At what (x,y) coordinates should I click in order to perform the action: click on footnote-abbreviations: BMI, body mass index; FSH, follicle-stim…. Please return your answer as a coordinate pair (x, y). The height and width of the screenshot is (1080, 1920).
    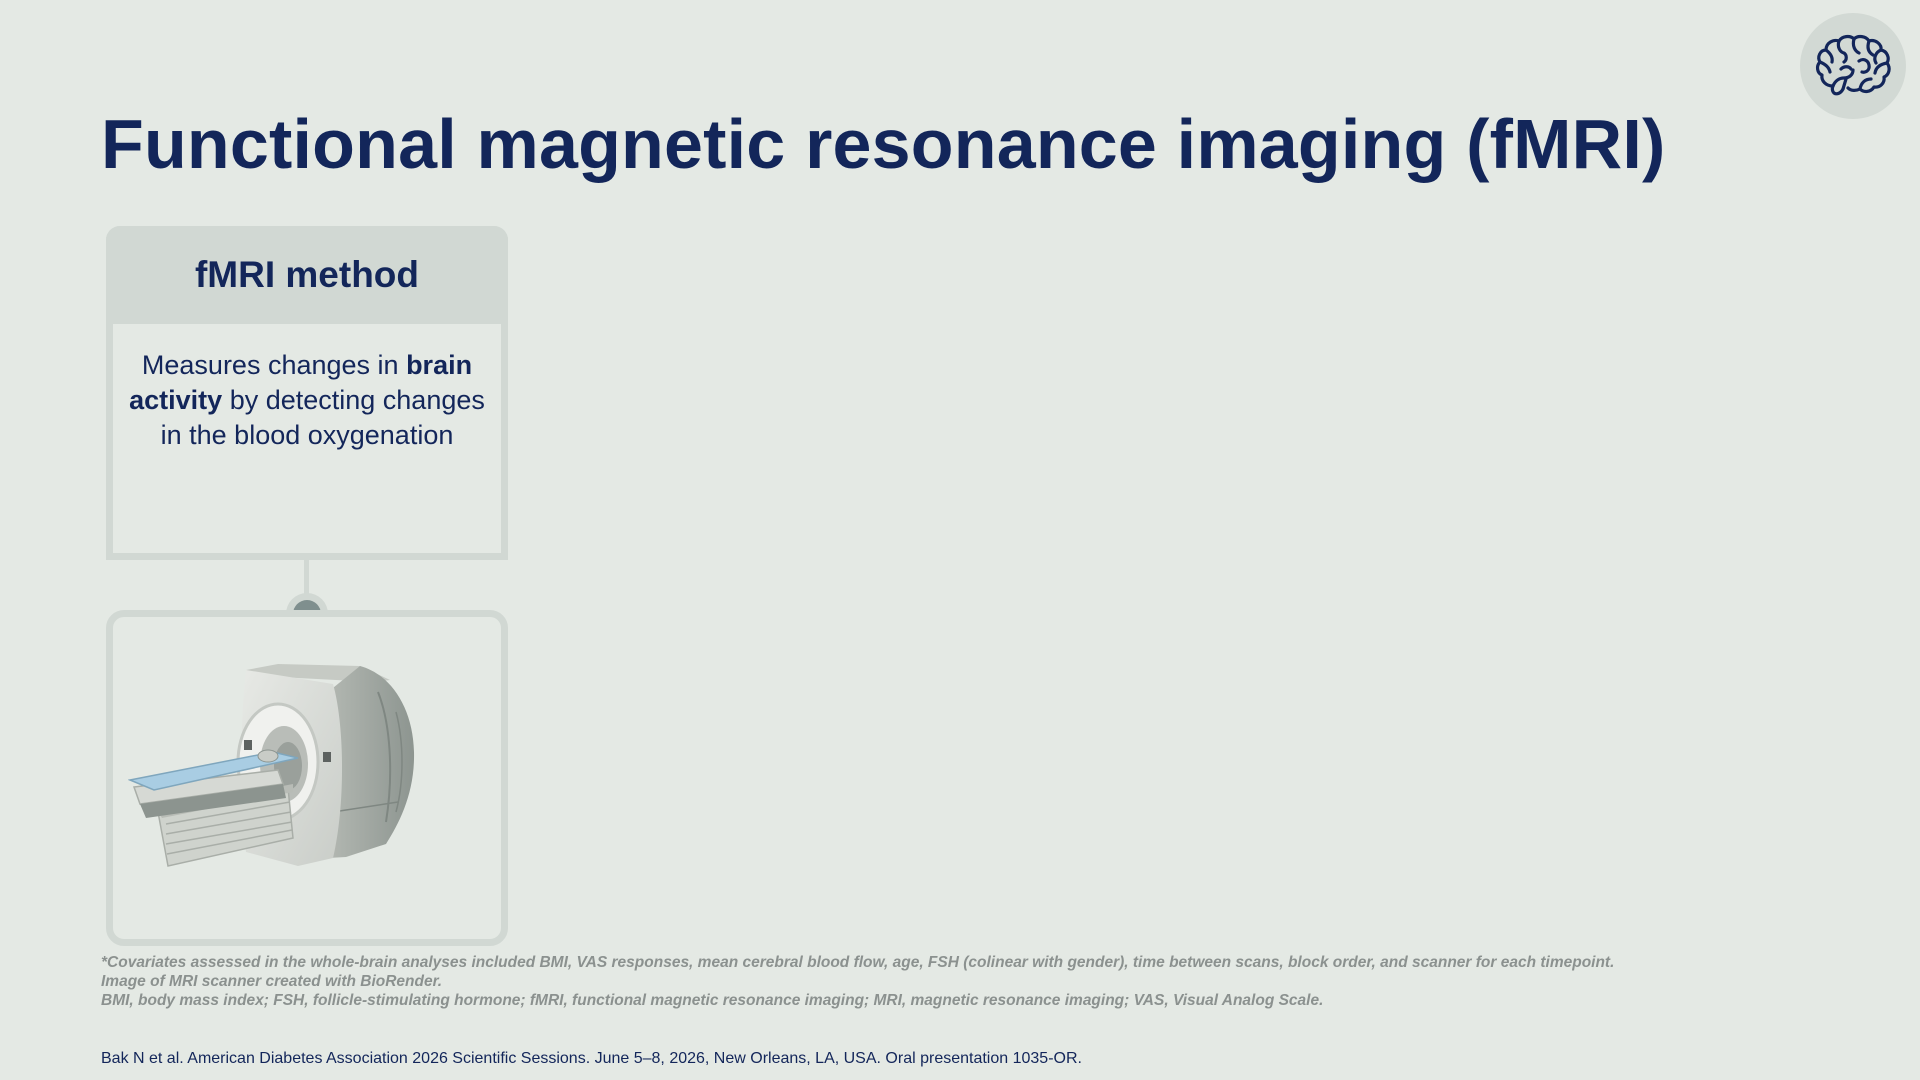
    Looking at the image, I should click on (712, 1000).